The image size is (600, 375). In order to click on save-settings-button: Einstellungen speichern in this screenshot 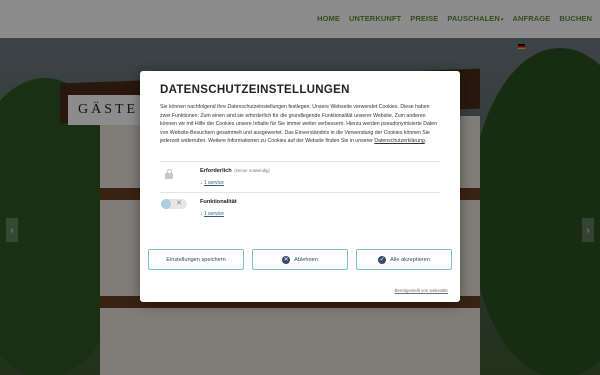, I will do `click(196, 259)`.